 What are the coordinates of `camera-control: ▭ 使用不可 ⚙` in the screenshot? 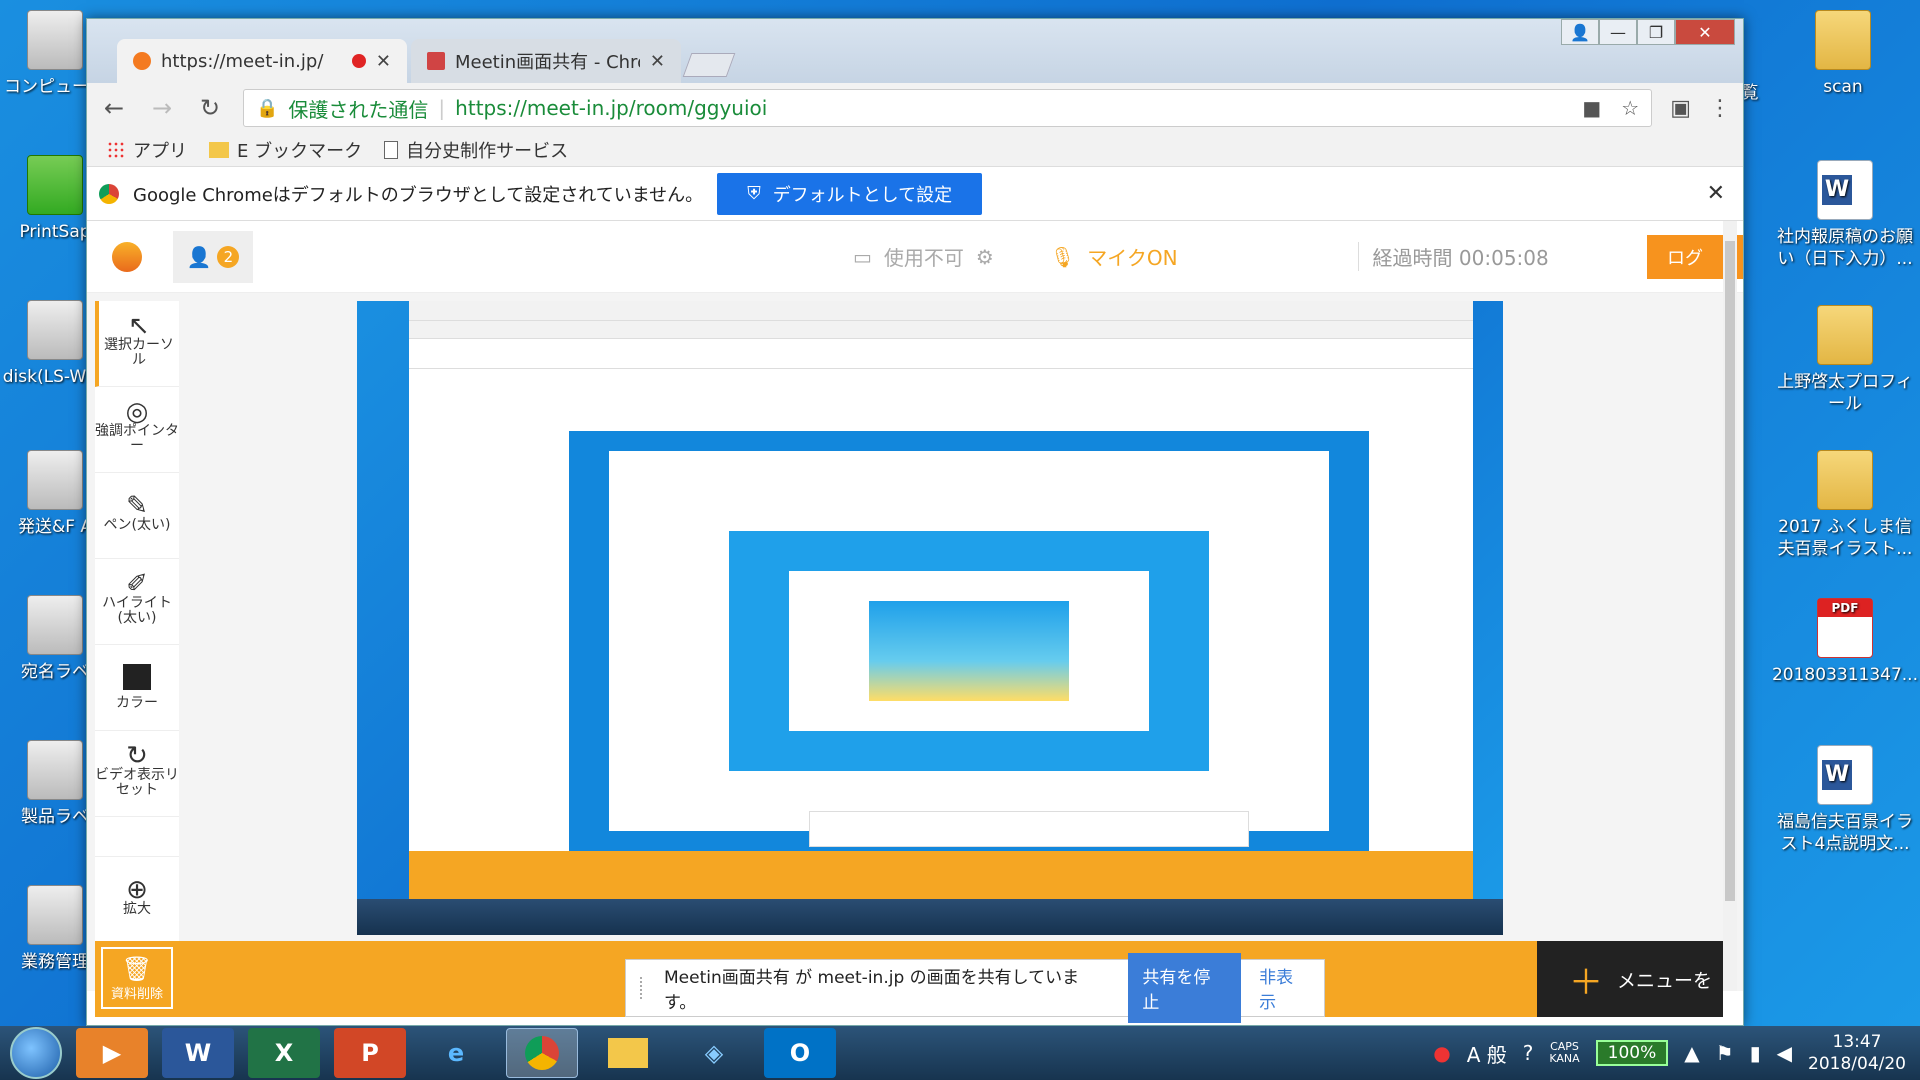 It's located at (923, 256).